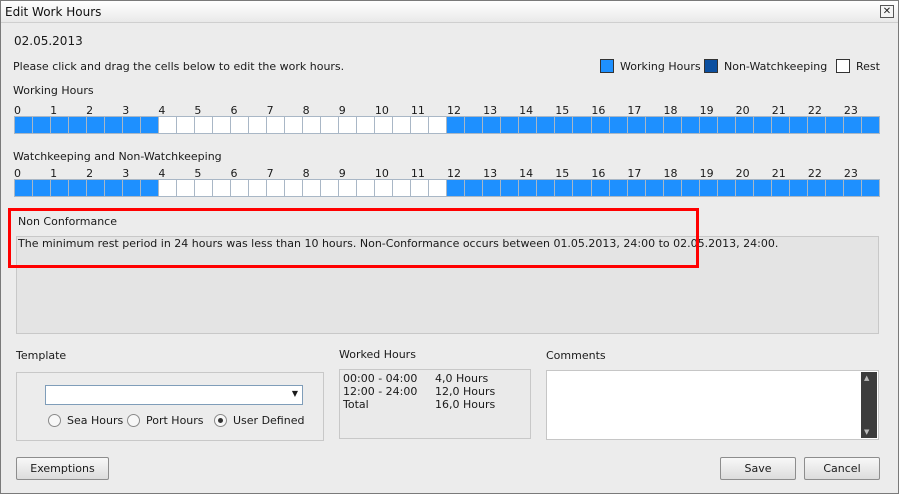  I want to click on radio-sea-hours-circle, so click(54, 420).